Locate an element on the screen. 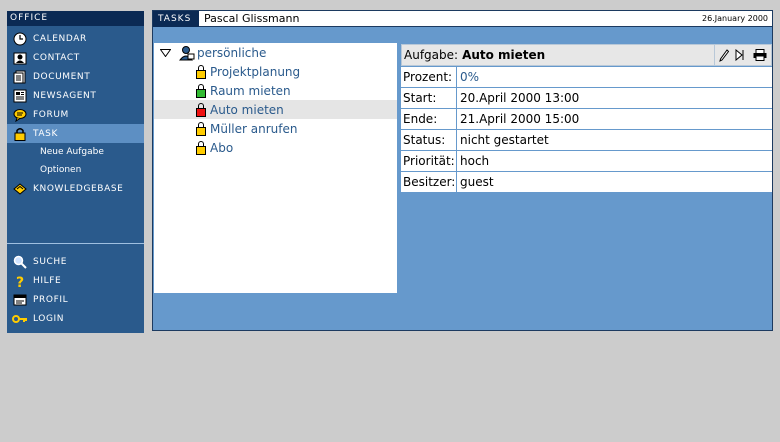  details-row-besitzer: Besitzer: guest is located at coordinates (586, 181).